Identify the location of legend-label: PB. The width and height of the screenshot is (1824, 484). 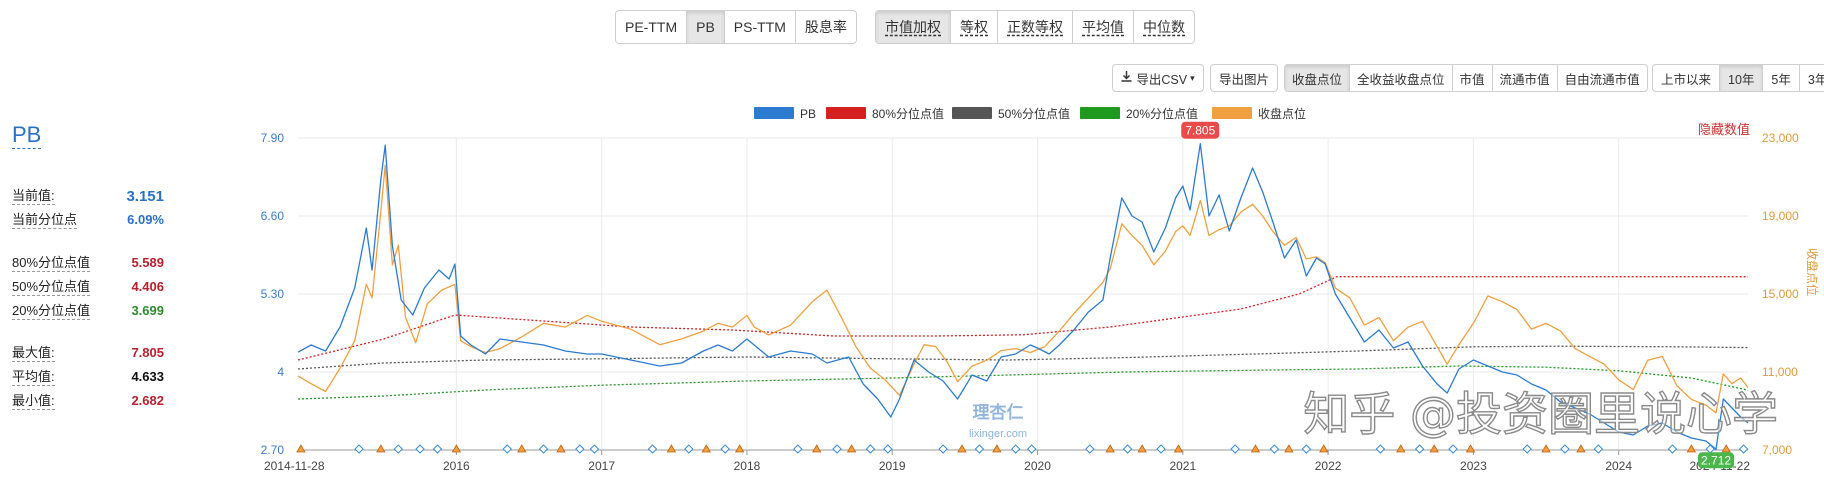
(808, 114).